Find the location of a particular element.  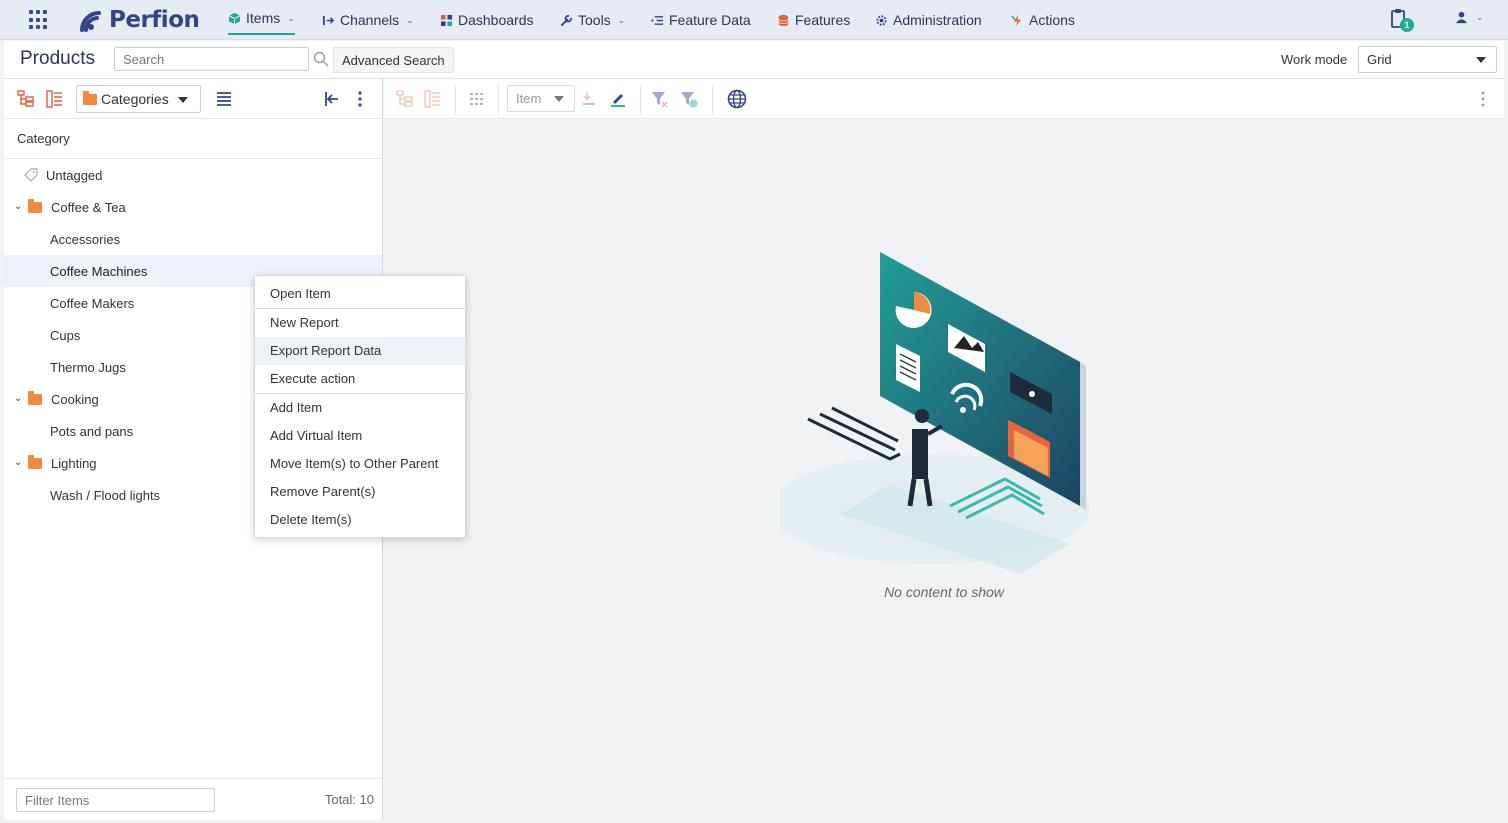

work-mode-select: Grid is located at coordinates (1427, 59).